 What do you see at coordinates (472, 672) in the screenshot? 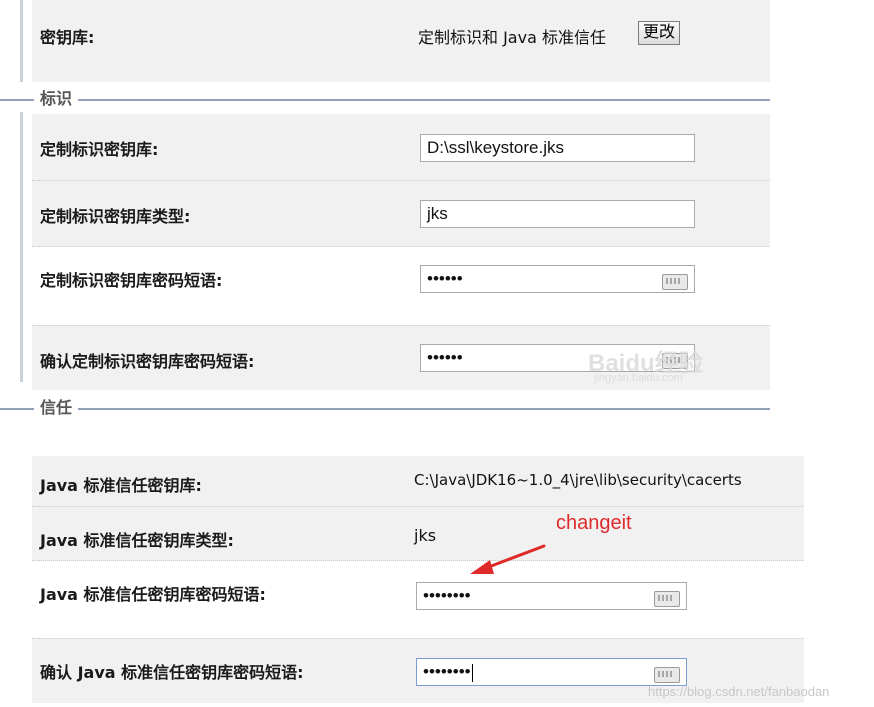
I see `text-caret` at bounding box center [472, 672].